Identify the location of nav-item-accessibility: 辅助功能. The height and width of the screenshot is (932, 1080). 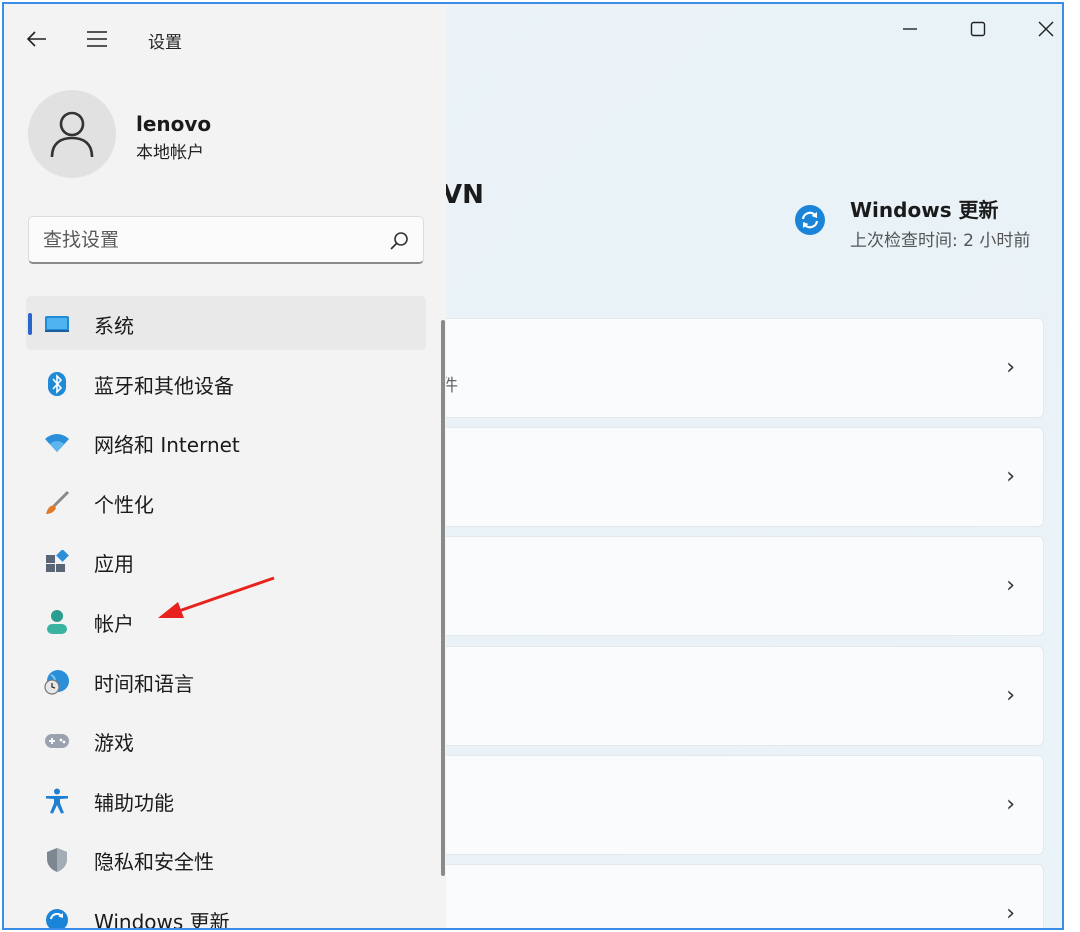
(226, 800).